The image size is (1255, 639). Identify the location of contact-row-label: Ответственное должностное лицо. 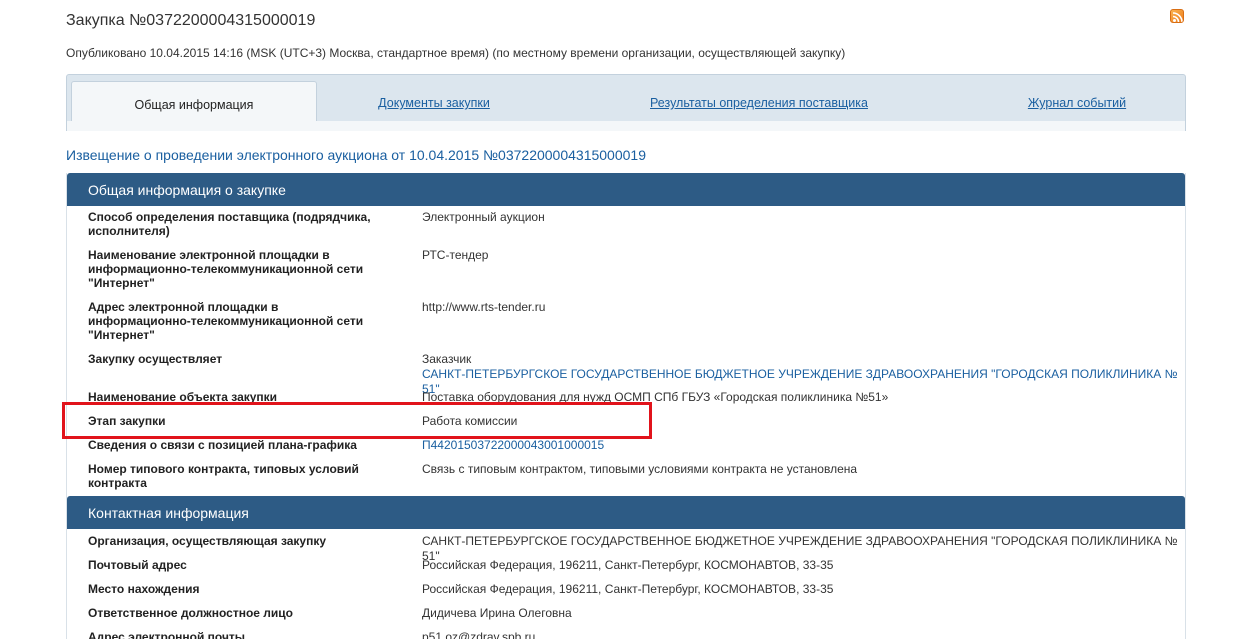
(190, 613).